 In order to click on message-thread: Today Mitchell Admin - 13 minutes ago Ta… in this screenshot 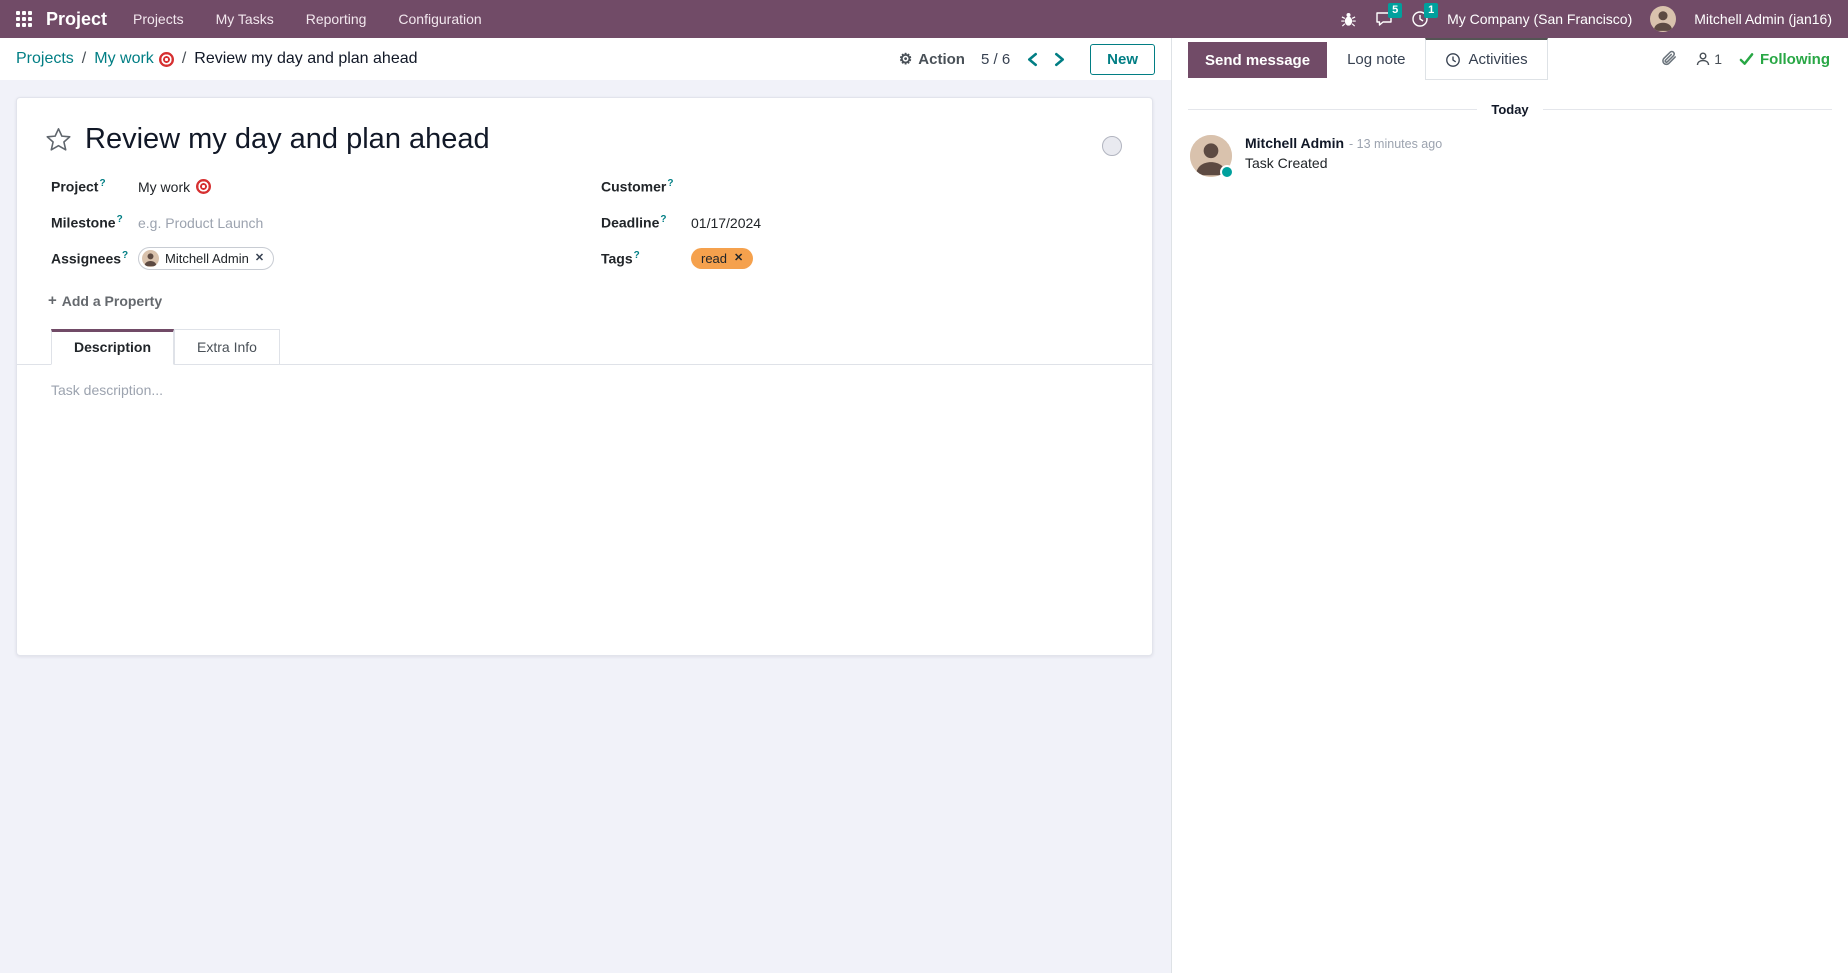, I will do `click(1510, 136)`.